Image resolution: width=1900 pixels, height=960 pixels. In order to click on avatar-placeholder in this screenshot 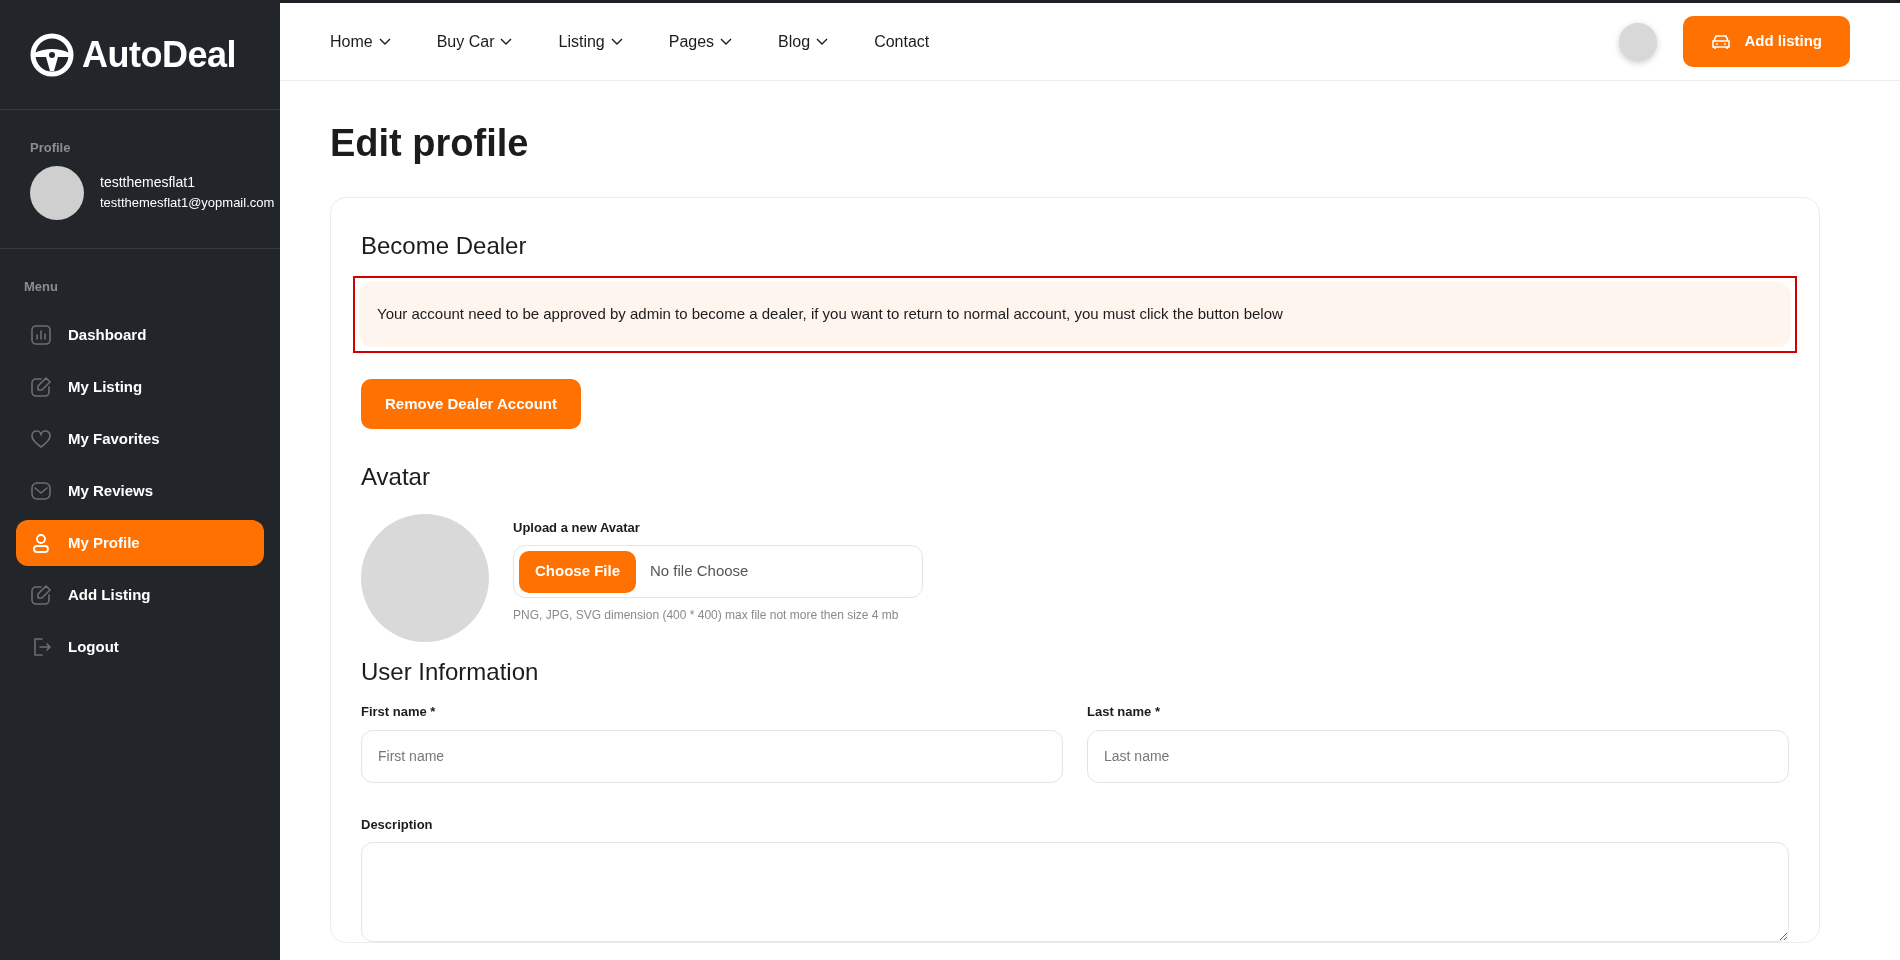, I will do `click(57, 192)`.